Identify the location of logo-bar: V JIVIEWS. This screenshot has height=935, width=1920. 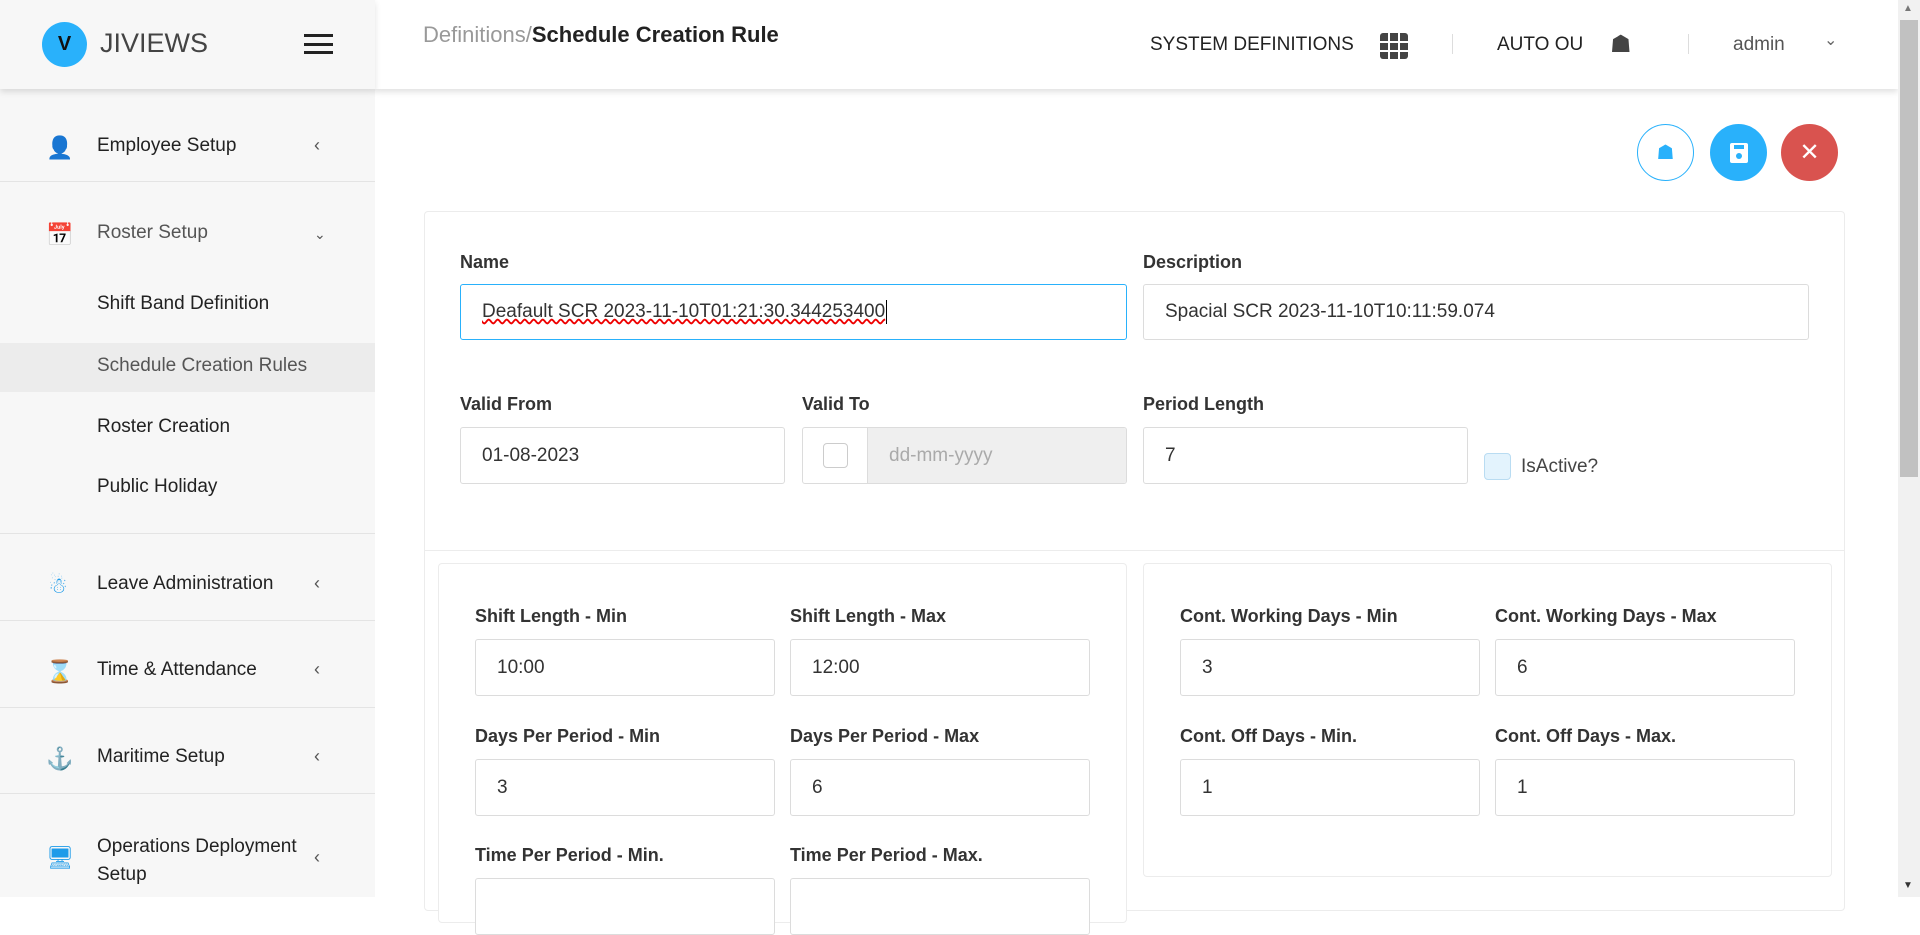
(187, 44).